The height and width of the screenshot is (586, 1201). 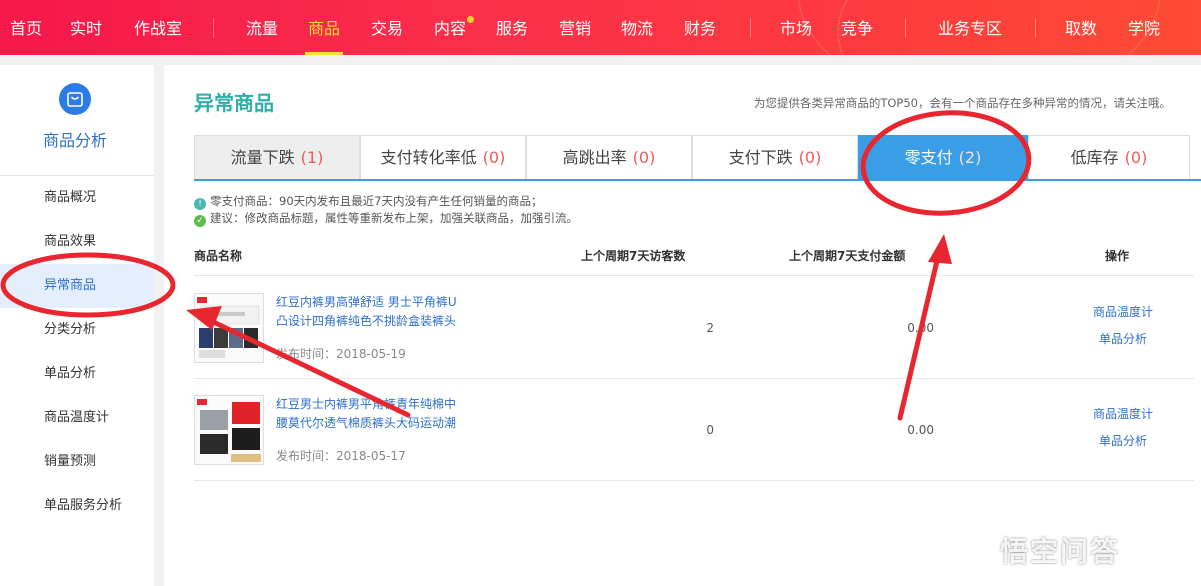 What do you see at coordinates (450, 28) in the screenshot?
I see `nav-content-label: 内容` at bounding box center [450, 28].